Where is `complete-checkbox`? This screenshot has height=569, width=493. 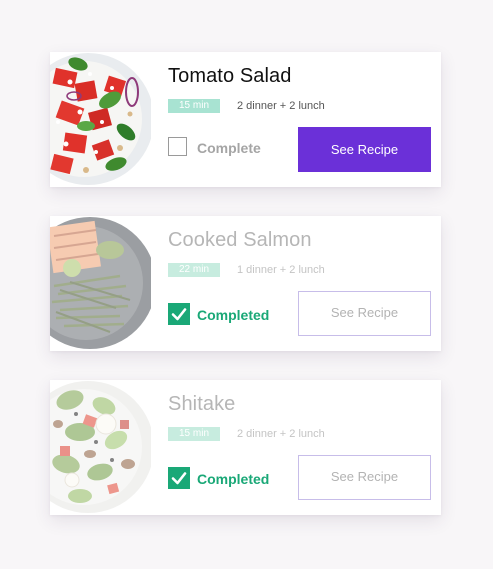
complete-checkbox is located at coordinates (177, 146).